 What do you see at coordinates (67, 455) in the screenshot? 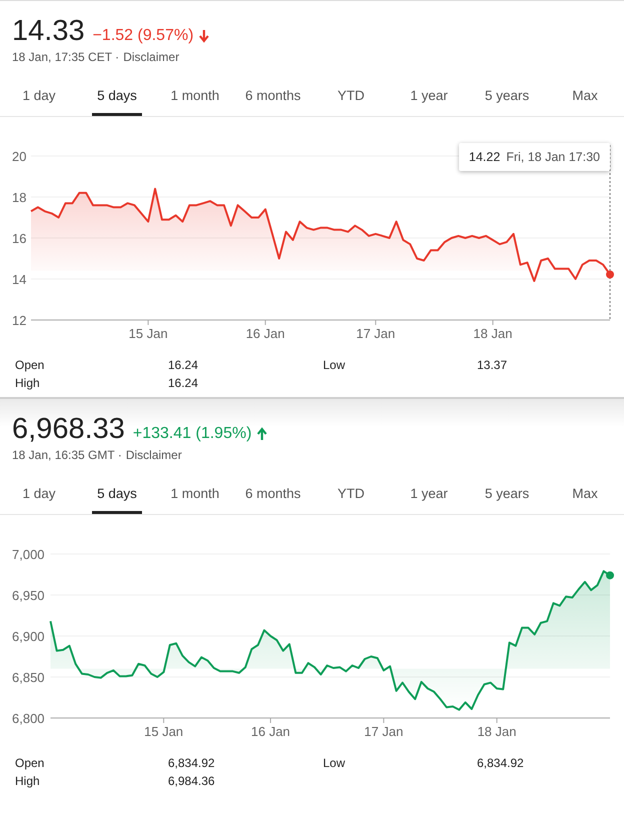
I see `timestamp: 18 Jan, 16:35 GMT ·` at bounding box center [67, 455].